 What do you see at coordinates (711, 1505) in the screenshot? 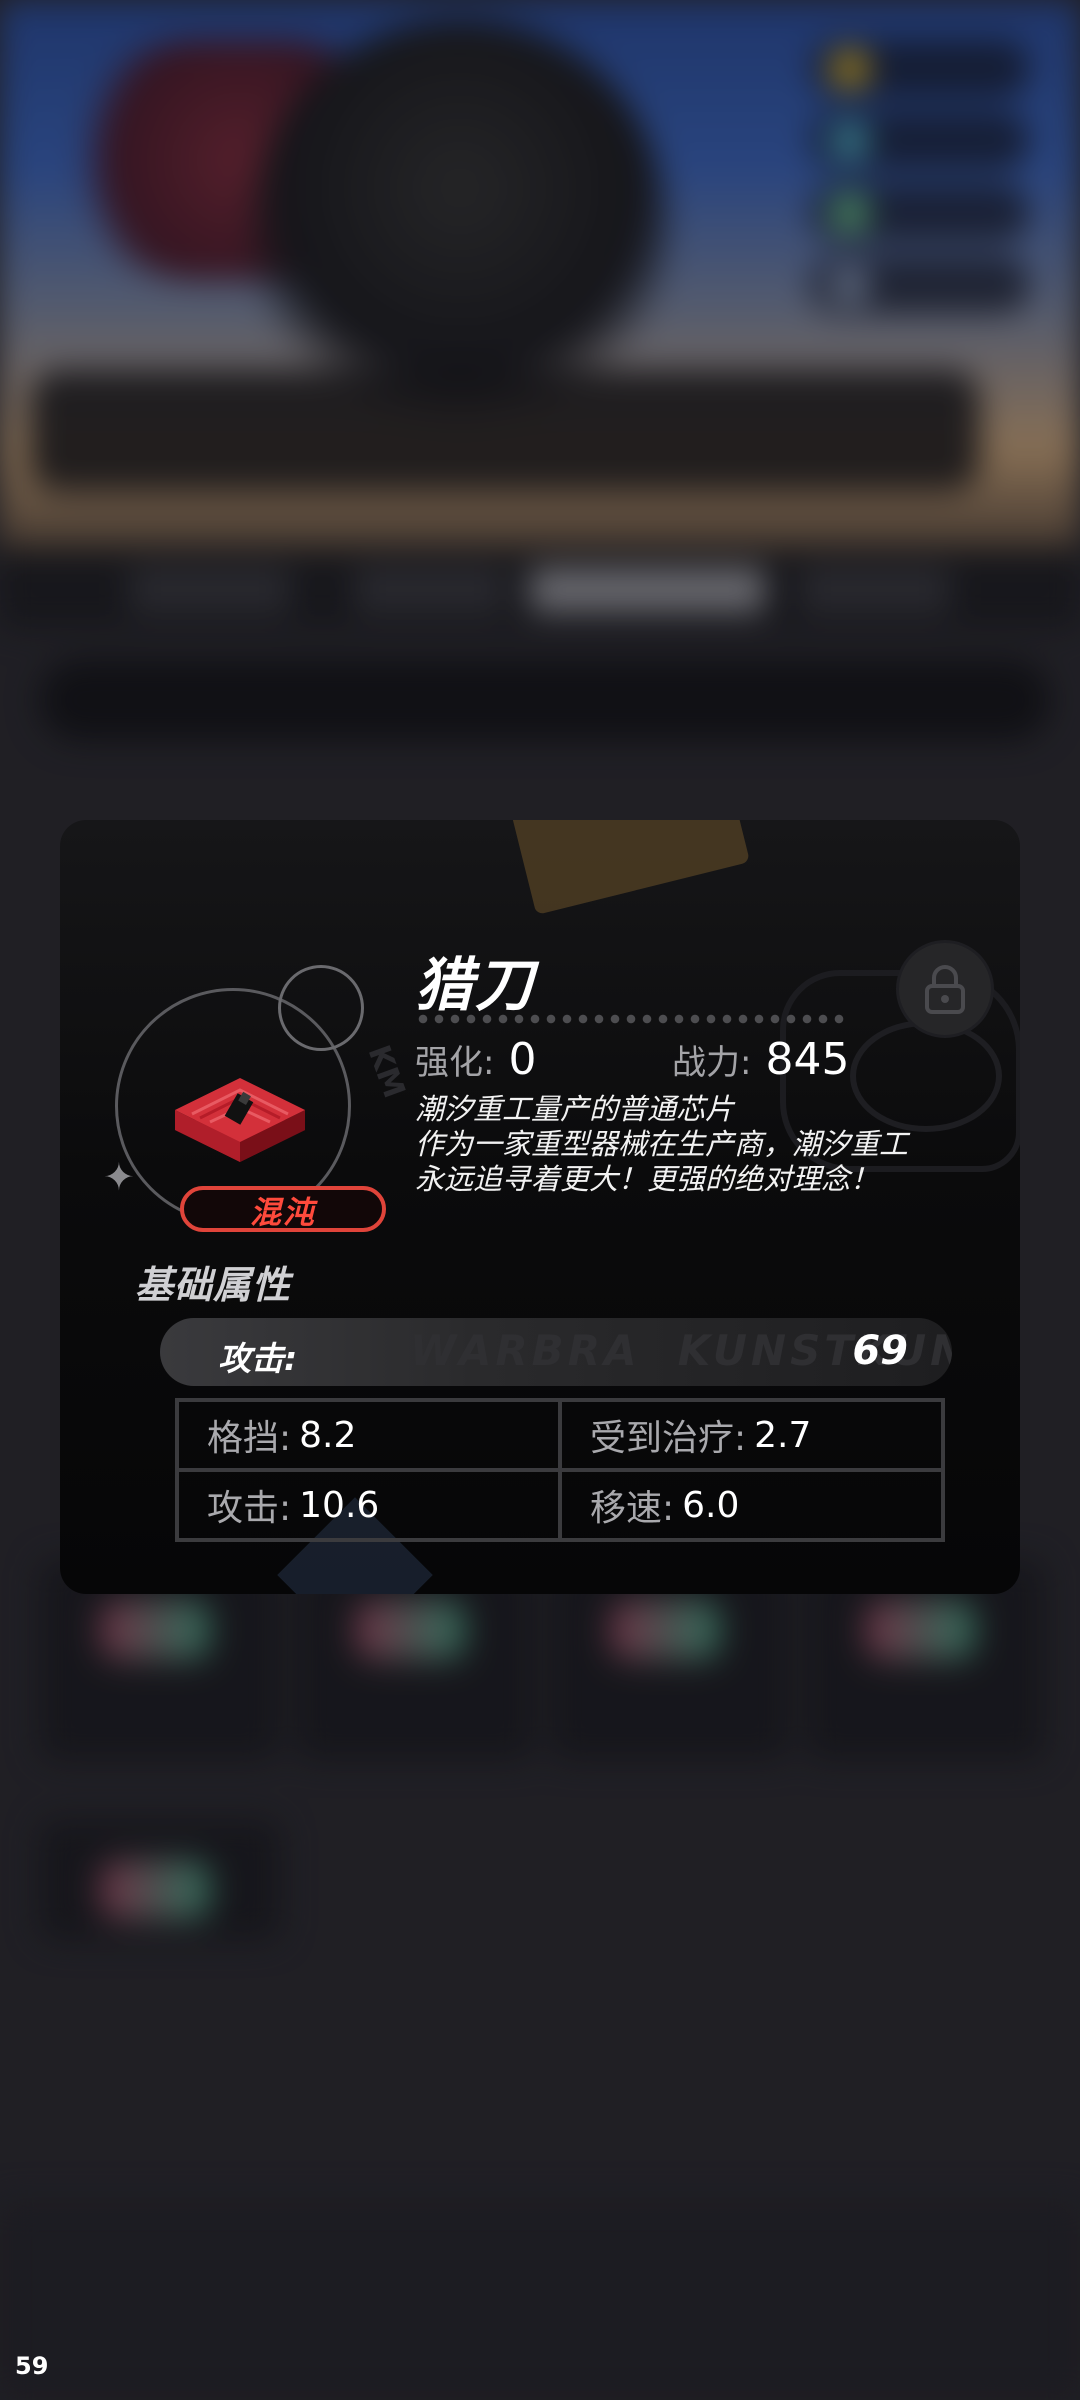
I see `sub-attribute-value: 6.0` at bounding box center [711, 1505].